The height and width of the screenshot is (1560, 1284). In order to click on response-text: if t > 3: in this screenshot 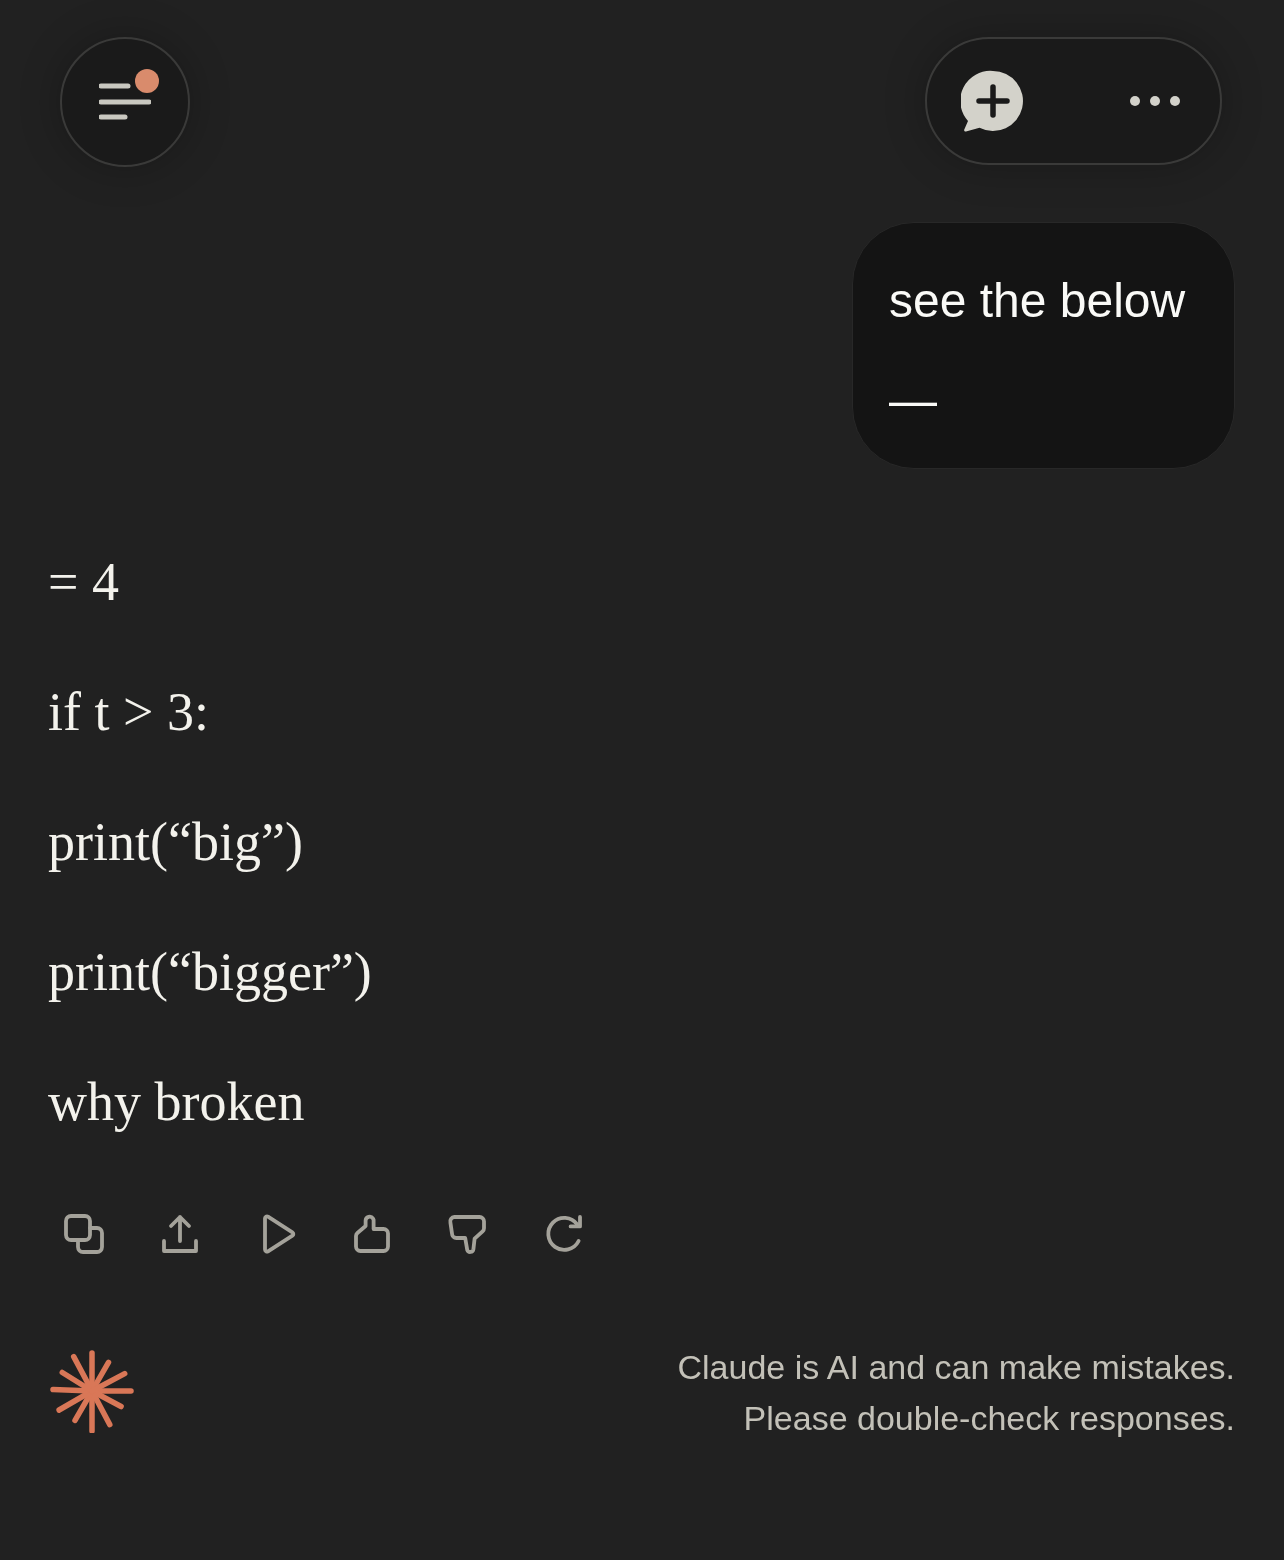, I will do `click(128, 712)`.